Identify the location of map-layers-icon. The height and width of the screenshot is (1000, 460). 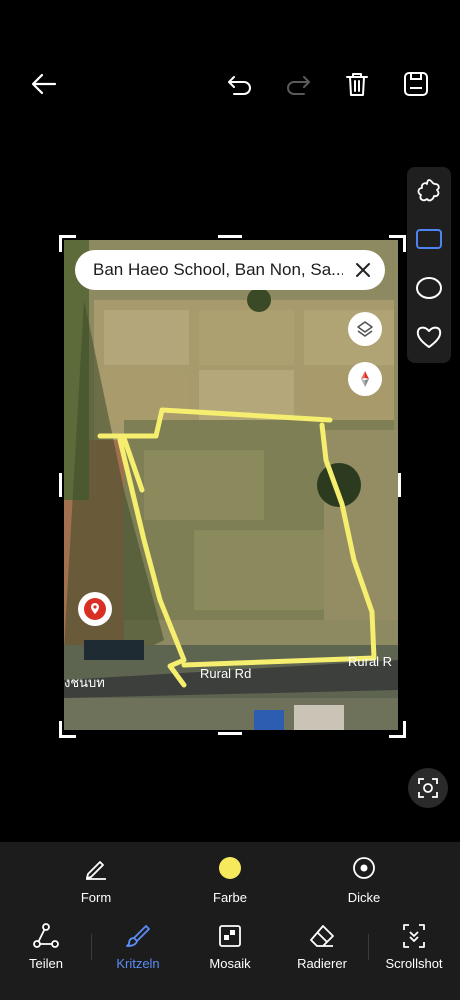
(365, 329).